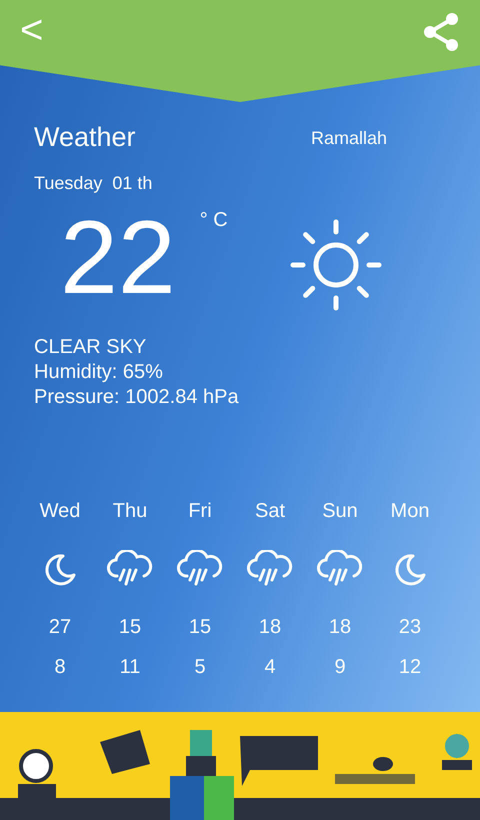 The width and height of the screenshot is (480, 820). Describe the element at coordinates (410, 511) in the screenshot. I see `day-label: Mon` at that location.